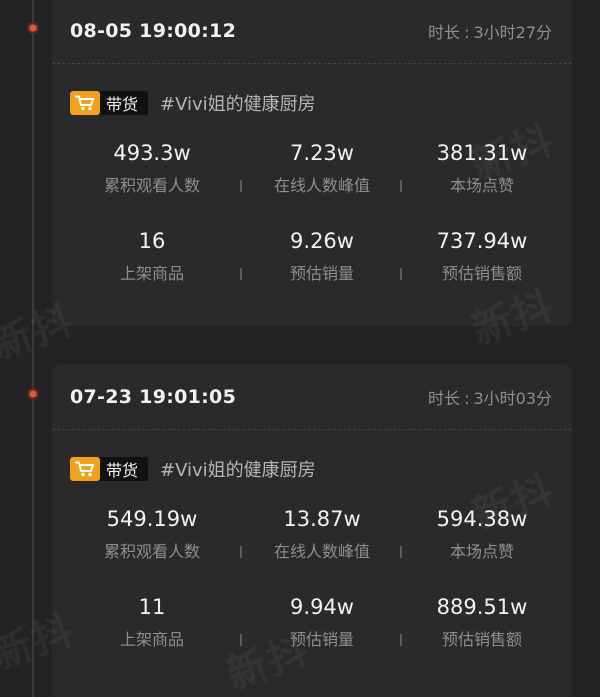 The width and height of the screenshot is (600, 697). What do you see at coordinates (322, 153) in the screenshot?
I see `stat-value: 7.23w` at bounding box center [322, 153].